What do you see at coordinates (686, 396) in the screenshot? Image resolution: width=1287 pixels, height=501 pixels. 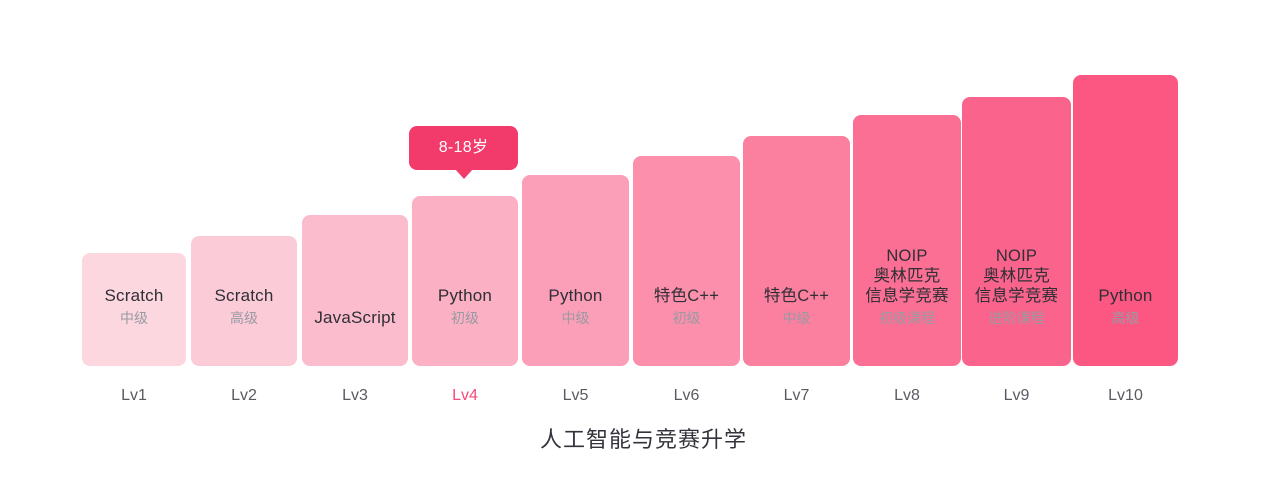 I see `level-label-lv6: Lv6` at bounding box center [686, 396].